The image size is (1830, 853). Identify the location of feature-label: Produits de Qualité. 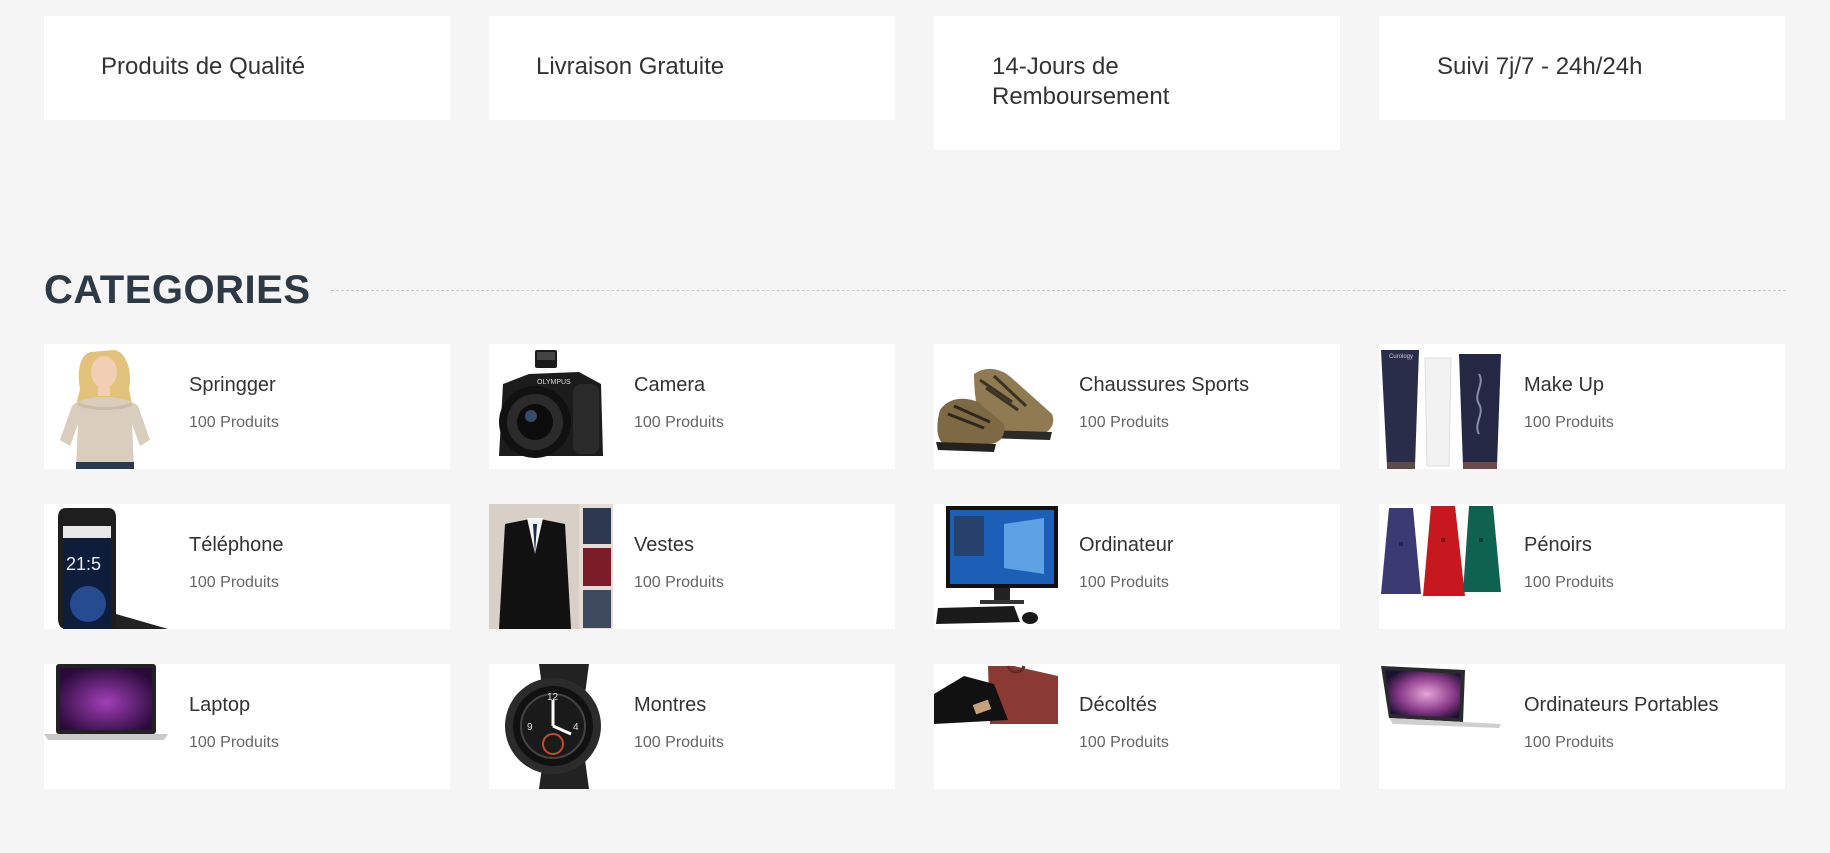
(203, 66).